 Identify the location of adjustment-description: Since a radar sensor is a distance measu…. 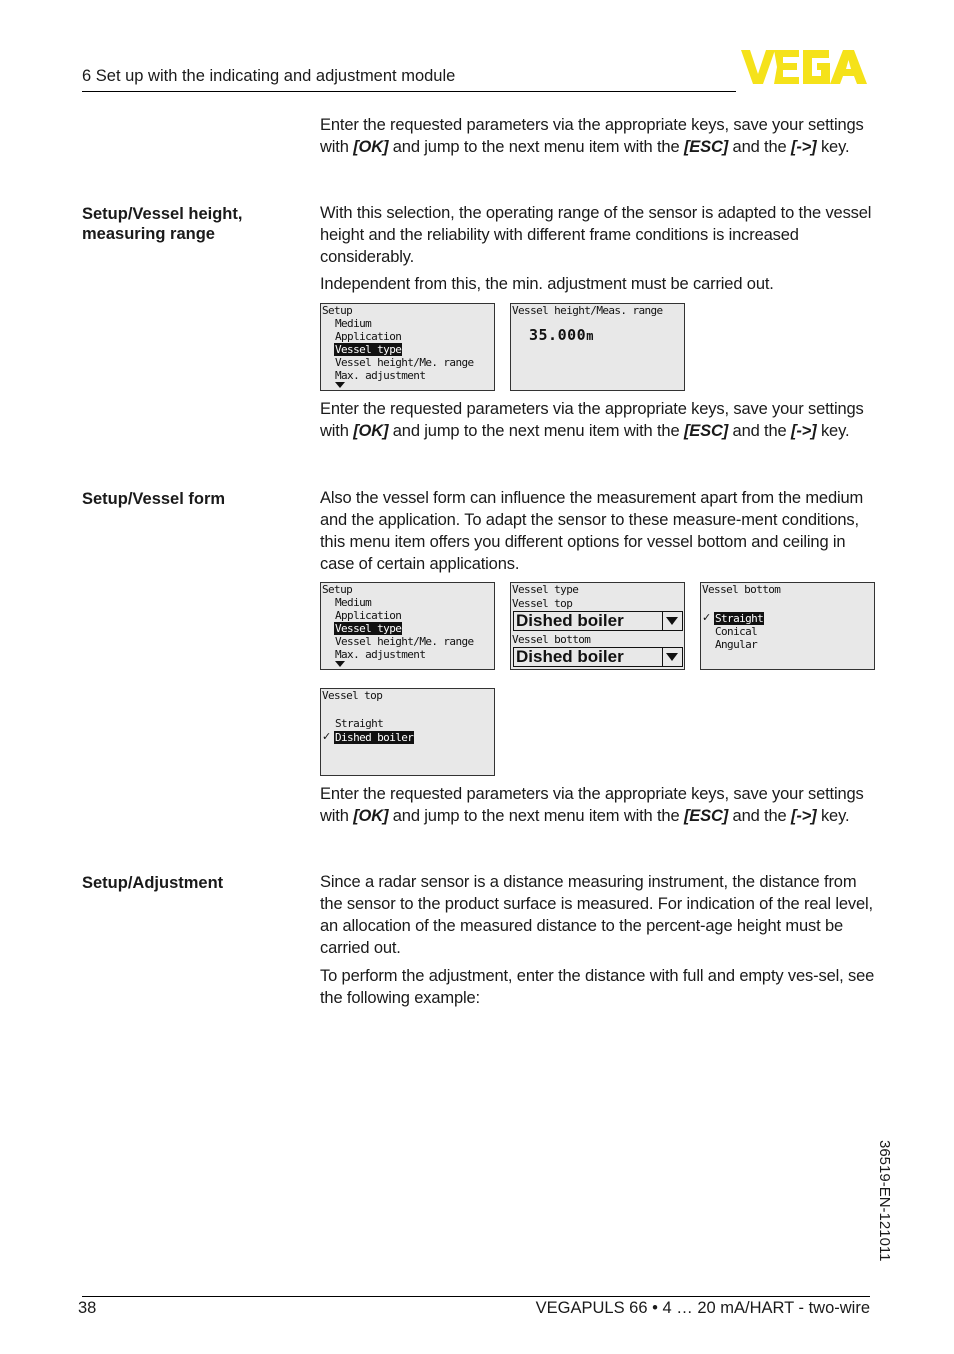
(596, 915).